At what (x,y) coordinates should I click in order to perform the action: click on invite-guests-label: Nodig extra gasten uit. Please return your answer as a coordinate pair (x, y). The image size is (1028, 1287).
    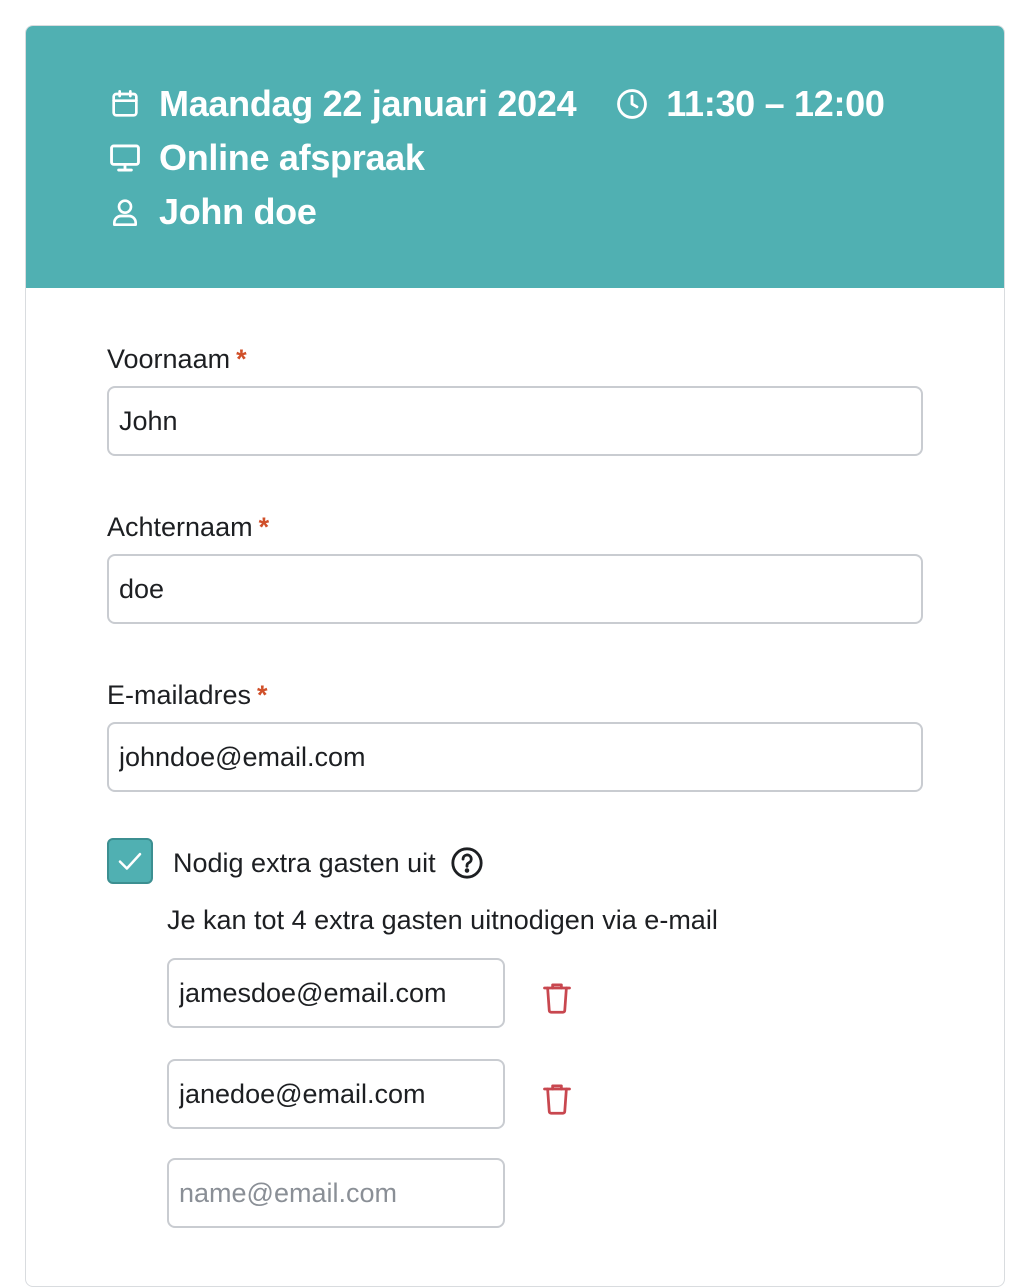
    Looking at the image, I should click on (328, 863).